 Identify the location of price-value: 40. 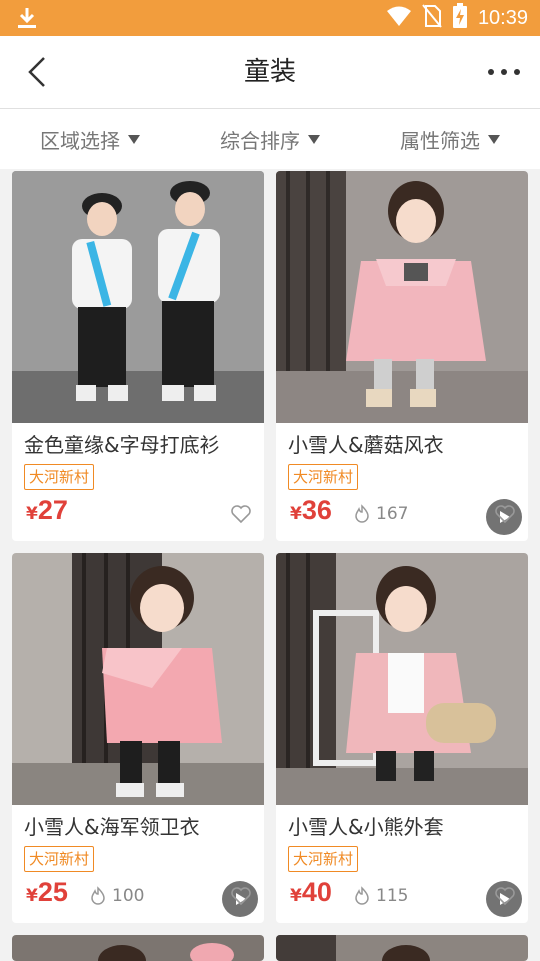
(316, 892).